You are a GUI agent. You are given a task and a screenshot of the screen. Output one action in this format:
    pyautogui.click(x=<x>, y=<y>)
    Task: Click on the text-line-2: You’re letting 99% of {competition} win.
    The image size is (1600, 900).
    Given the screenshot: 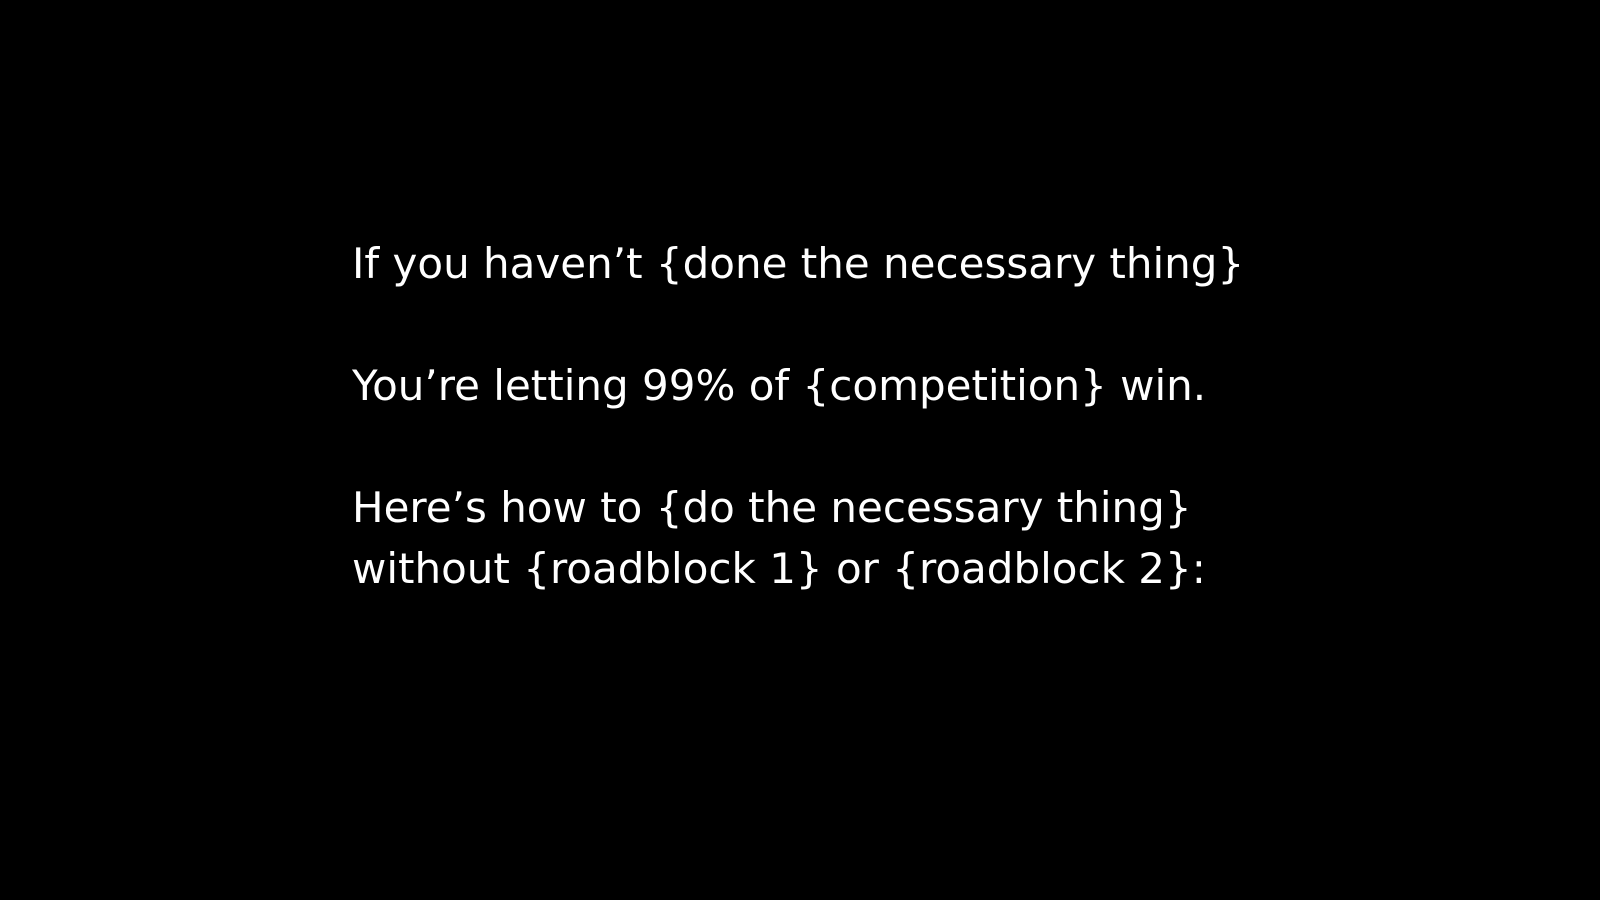 What is the action you would take?
    pyautogui.click(x=779, y=385)
    